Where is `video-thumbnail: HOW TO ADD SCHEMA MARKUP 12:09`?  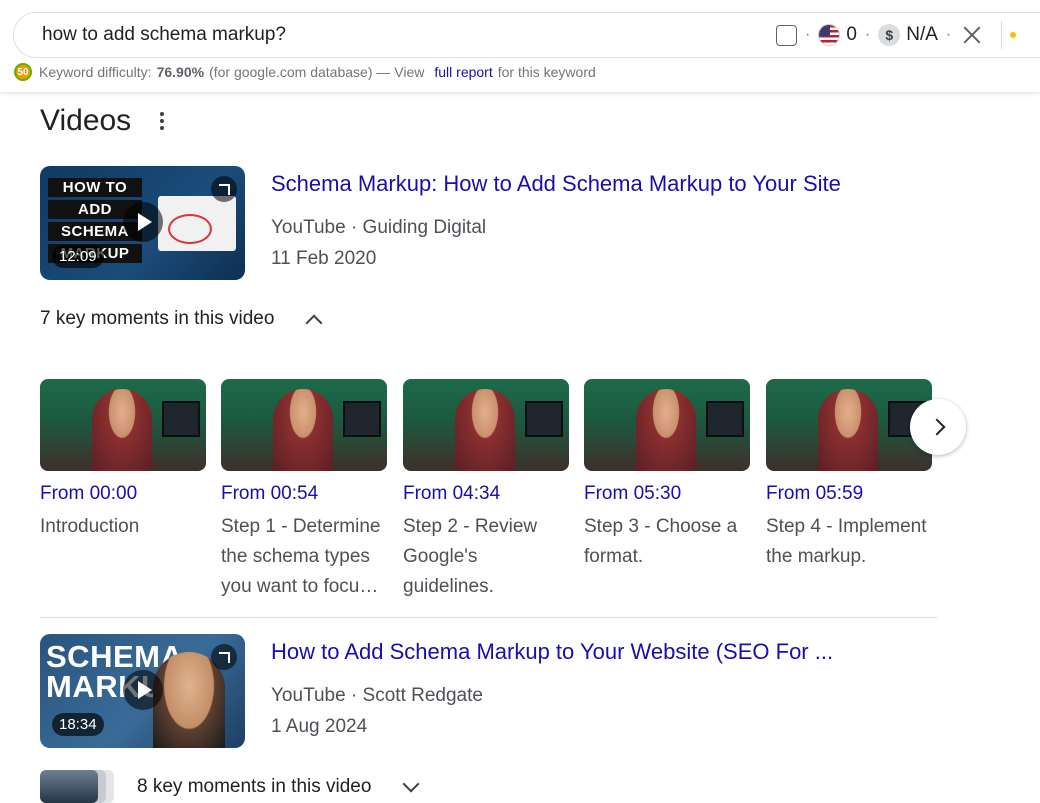 video-thumbnail: HOW TO ADD SCHEMA MARKUP 12:09 is located at coordinates (142, 223).